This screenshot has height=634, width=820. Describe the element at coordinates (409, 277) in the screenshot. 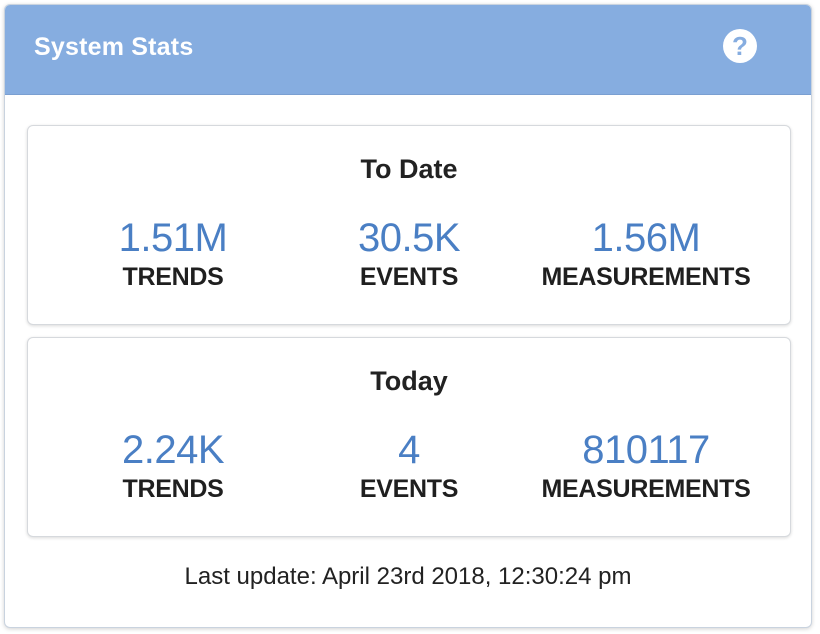

I see `to-date-events-label: EVENTS` at that location.